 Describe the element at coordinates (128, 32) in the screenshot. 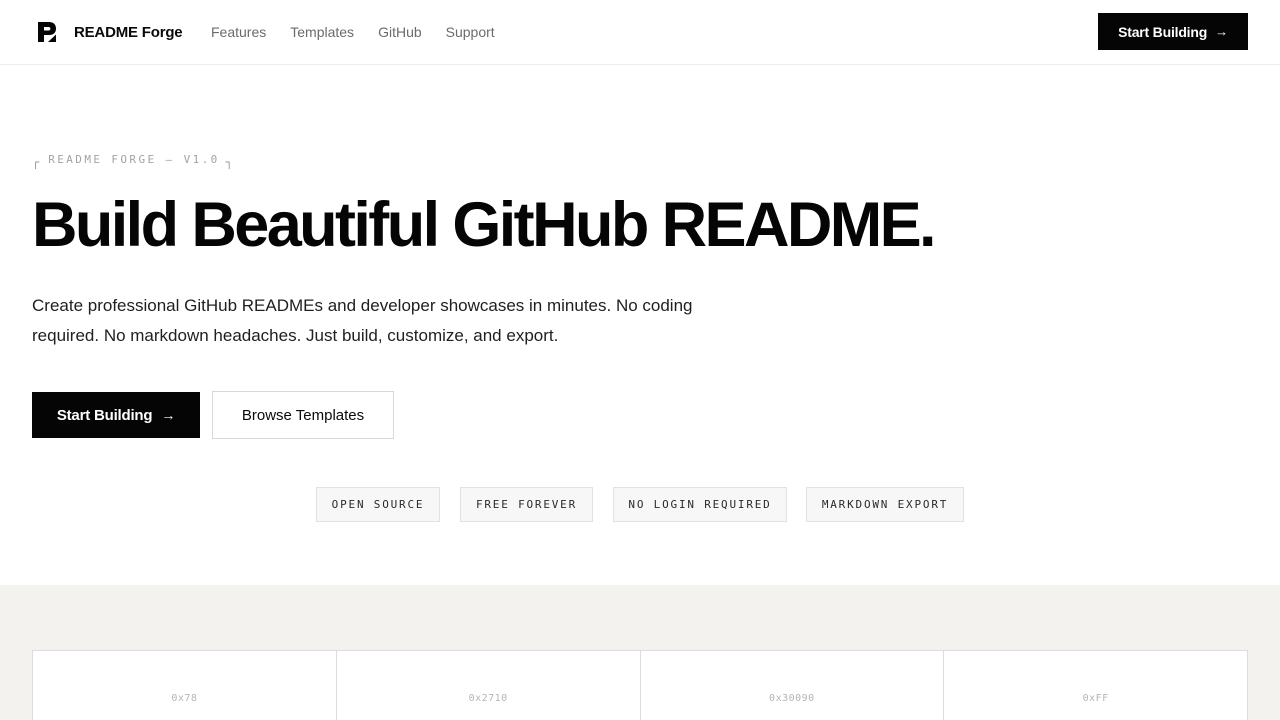

I see `brand-name: README Forge` at that location.